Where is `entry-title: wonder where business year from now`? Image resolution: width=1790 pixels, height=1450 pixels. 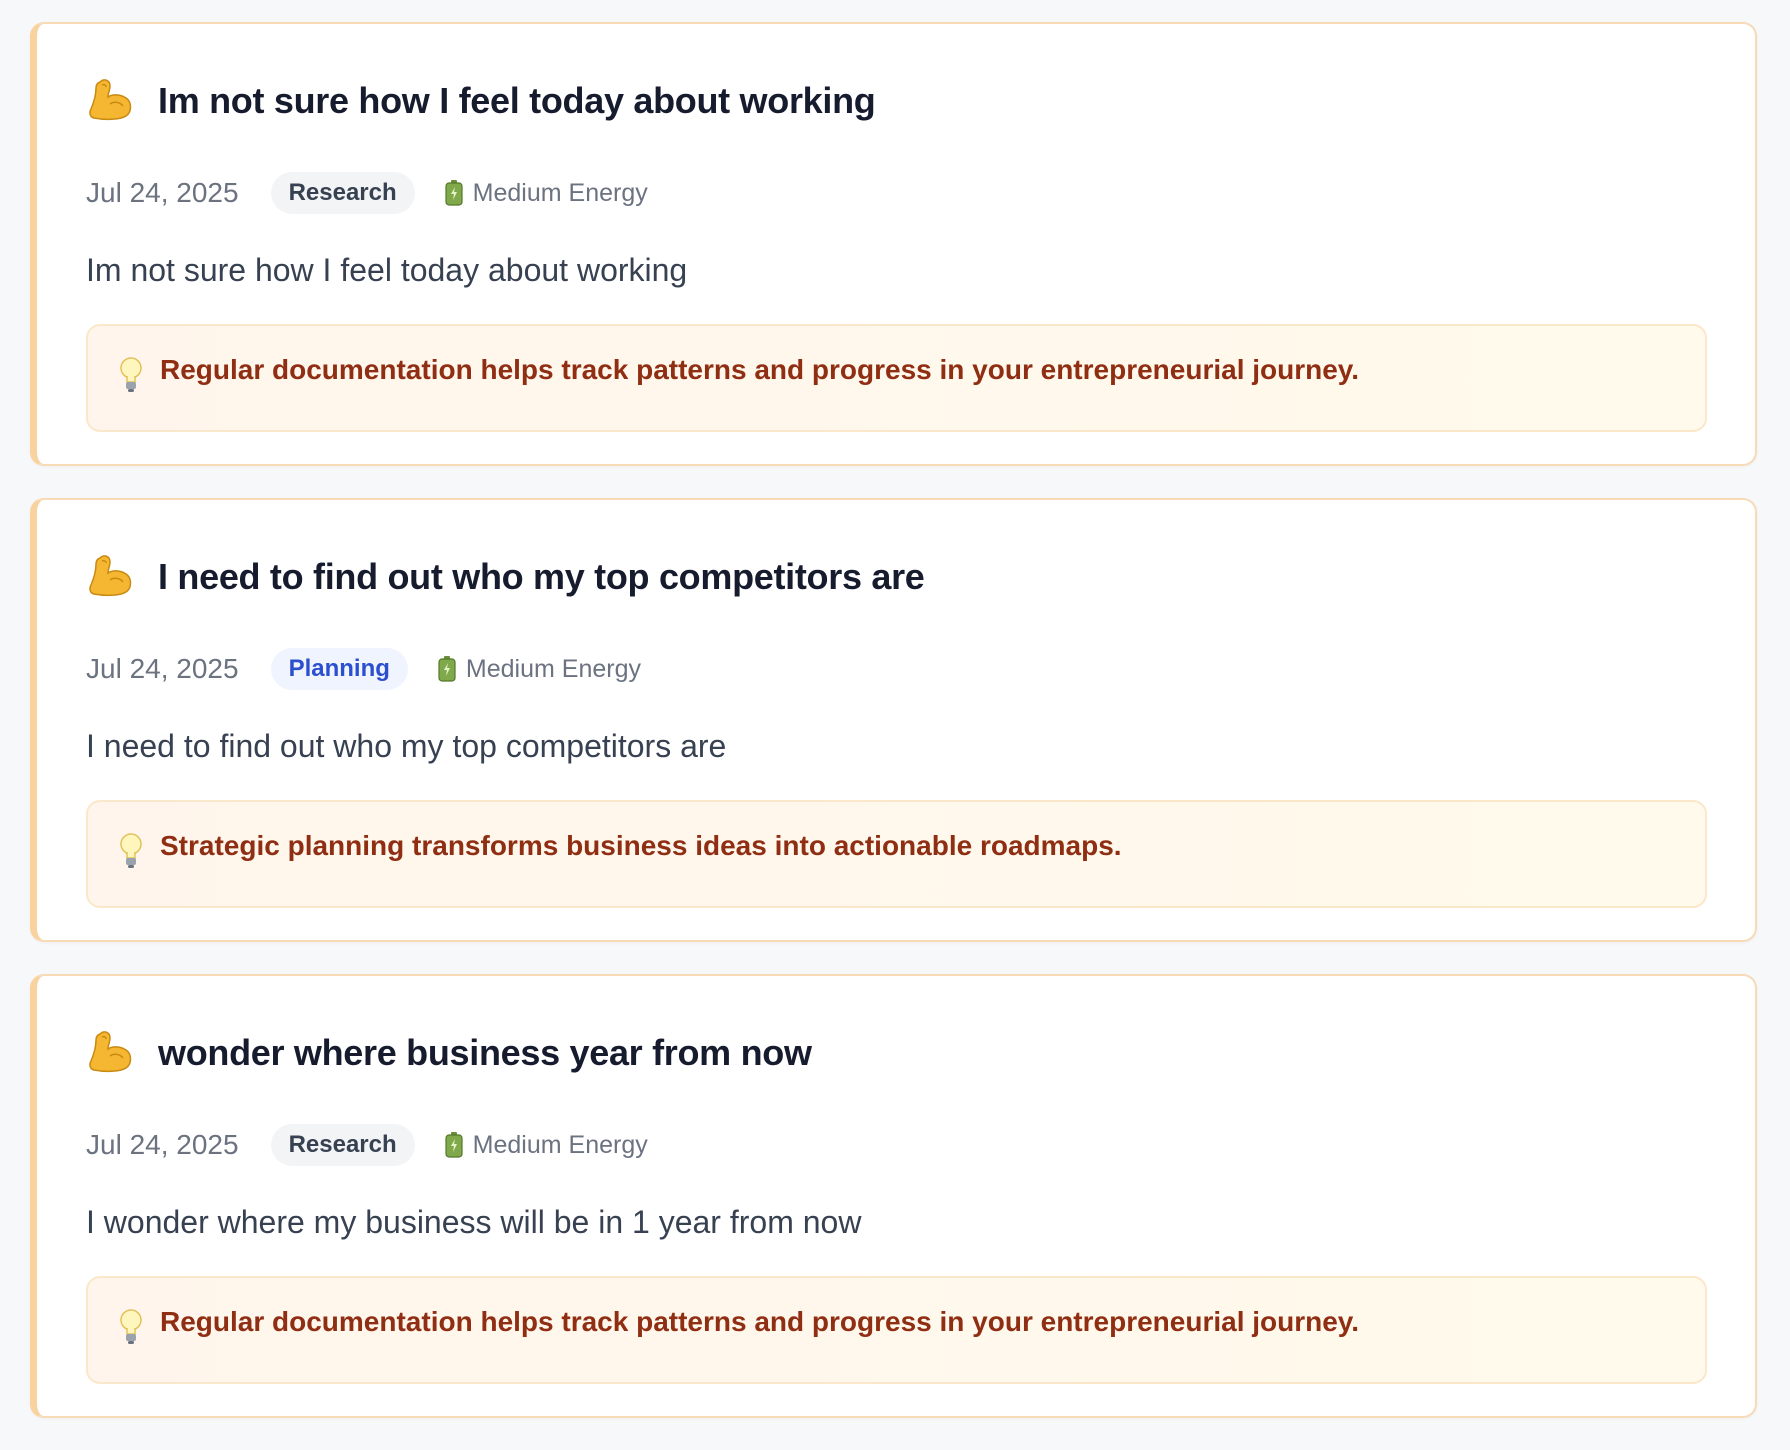 entry-title: wonder where business year from now is located at coordinates (485, 1052).